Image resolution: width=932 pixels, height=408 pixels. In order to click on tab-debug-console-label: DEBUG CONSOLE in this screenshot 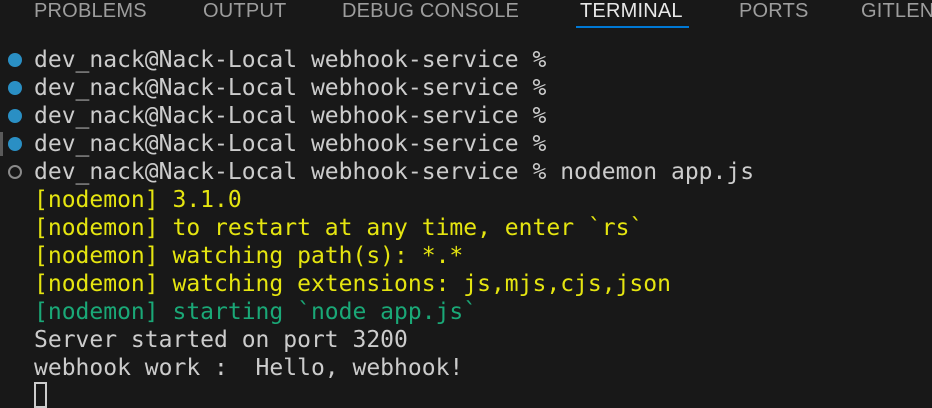, I will do `click(431, 11)`.